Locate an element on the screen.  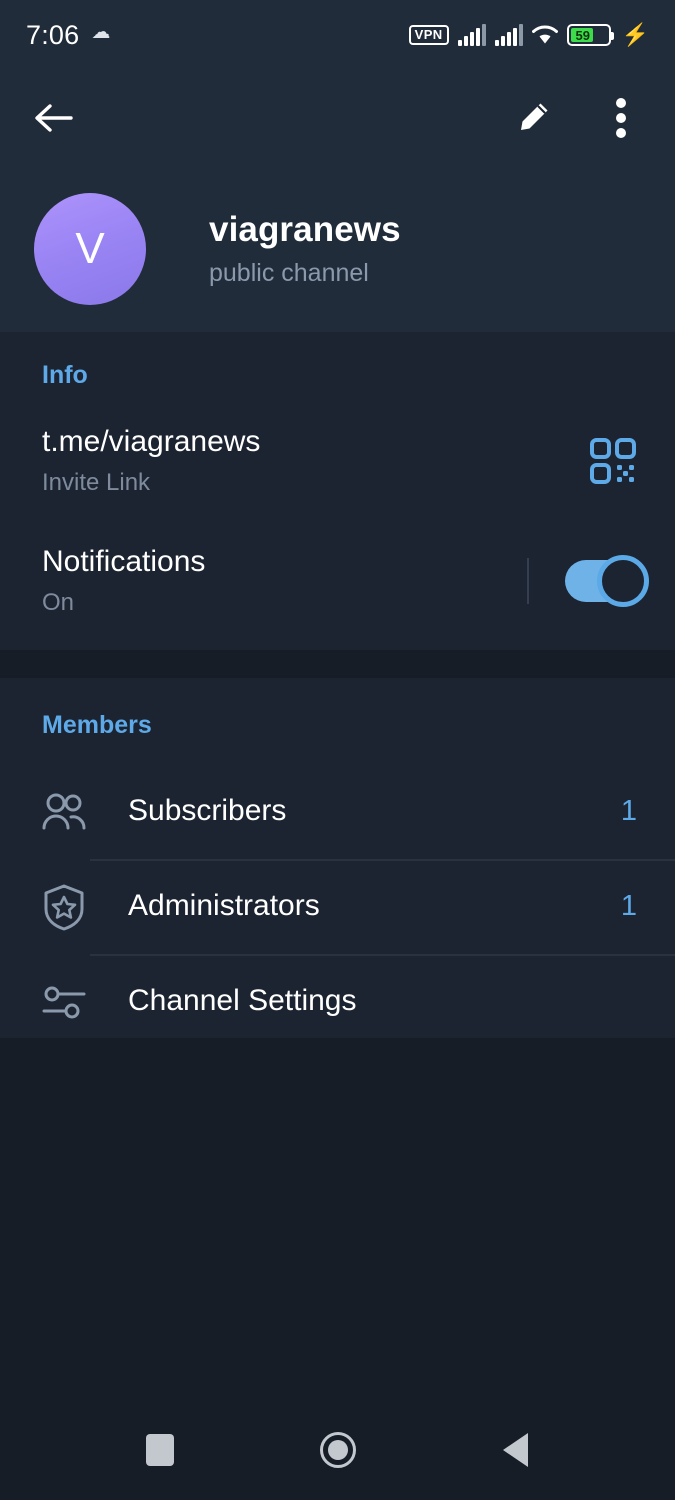
subscribers-count: 1 is located at coordinates (628, 810).